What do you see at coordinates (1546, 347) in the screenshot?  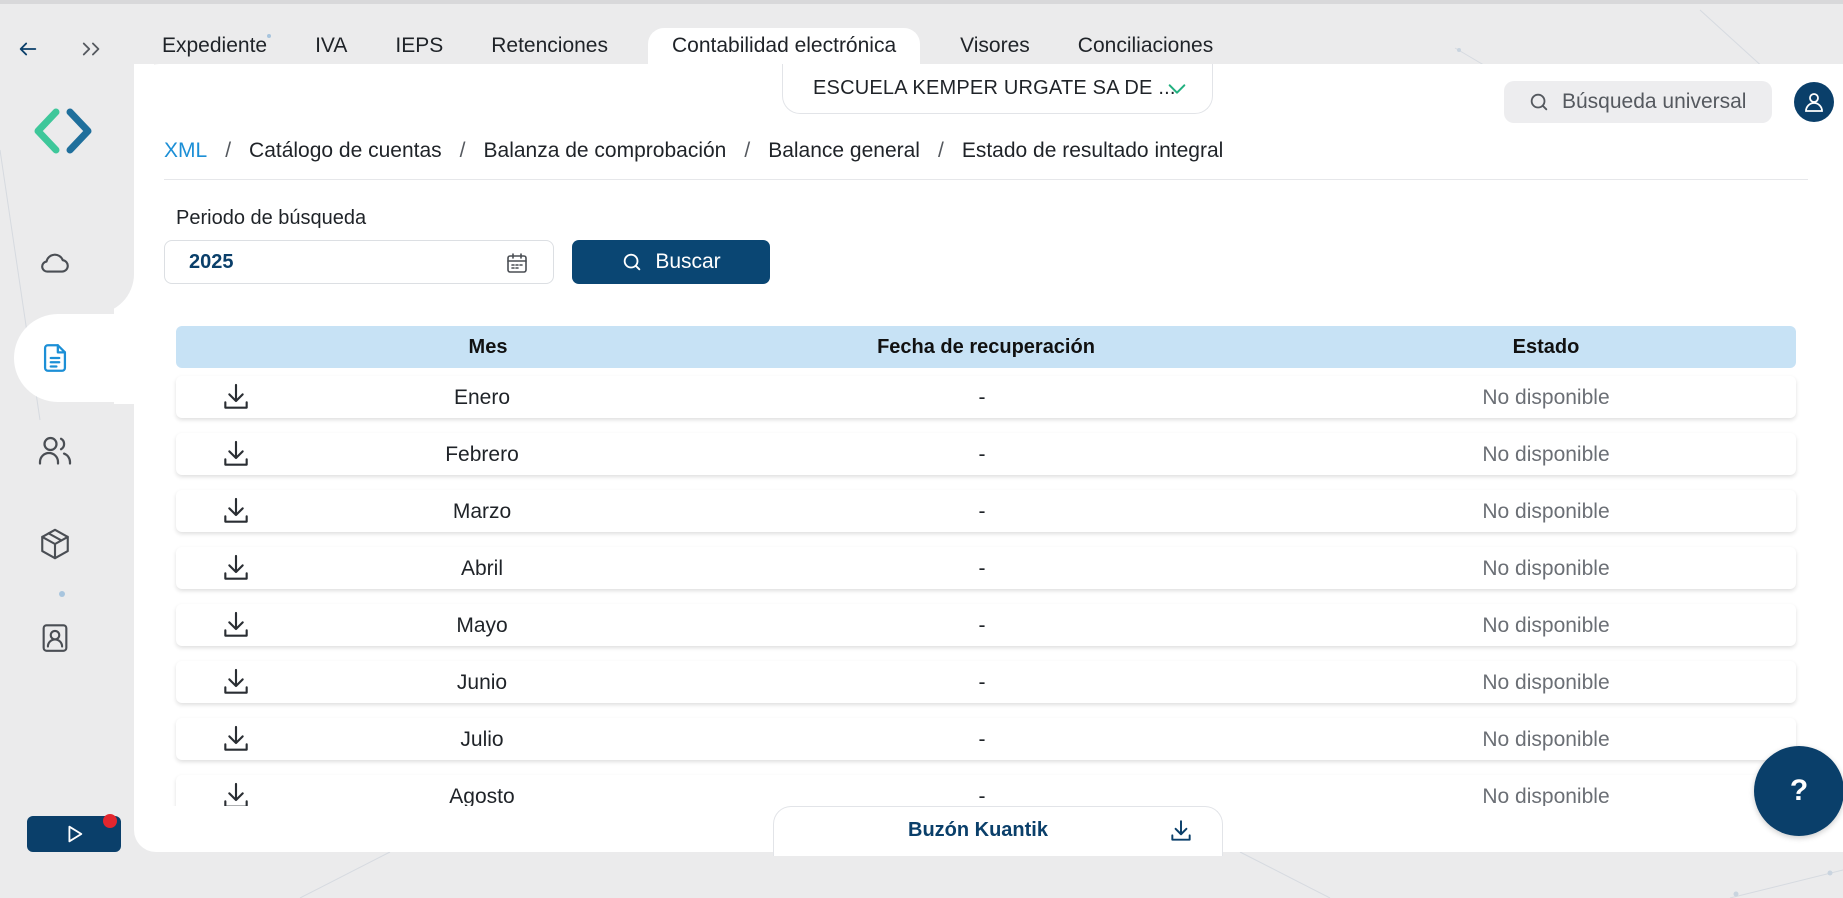 I see `column-header-estado: Estado` at bounding box center [1546, 347].